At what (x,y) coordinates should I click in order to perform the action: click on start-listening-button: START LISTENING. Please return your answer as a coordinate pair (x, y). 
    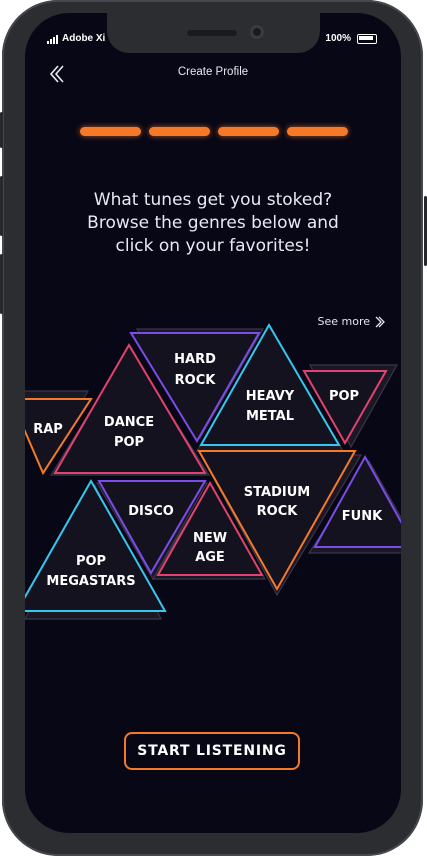
    Looking at the image, I should click on (212, 751).